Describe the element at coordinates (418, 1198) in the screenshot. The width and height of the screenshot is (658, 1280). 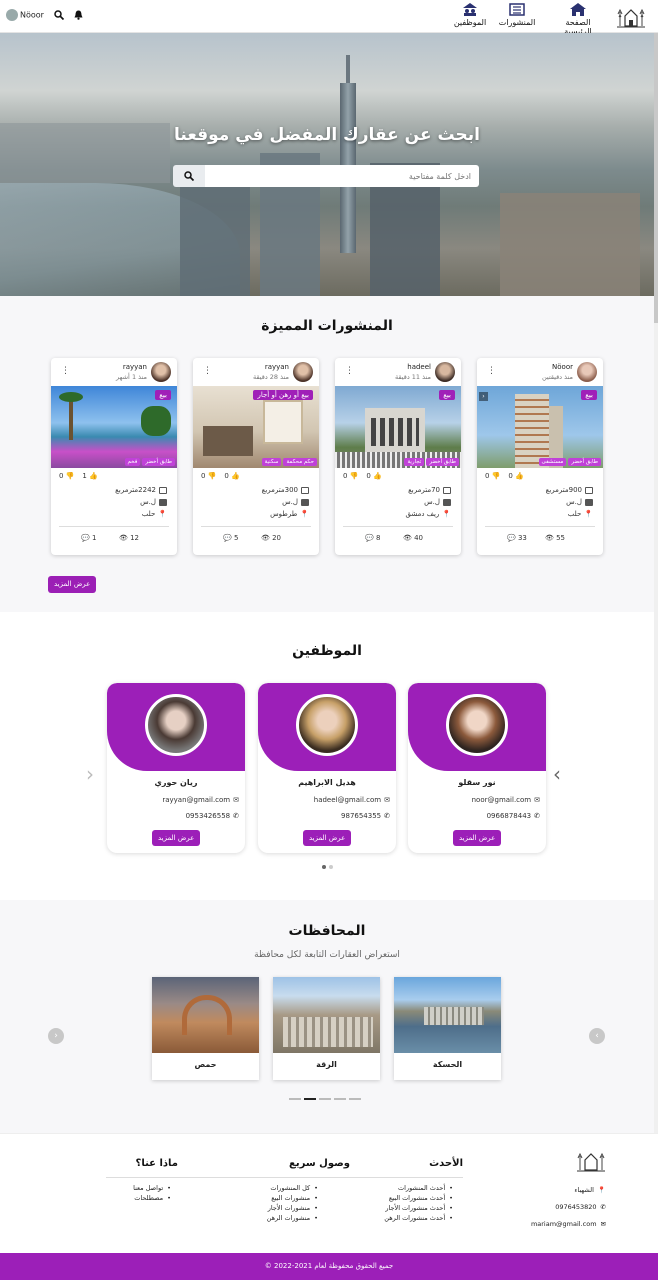
I see `footer-link: أحدث منشورات البيع` at that location.